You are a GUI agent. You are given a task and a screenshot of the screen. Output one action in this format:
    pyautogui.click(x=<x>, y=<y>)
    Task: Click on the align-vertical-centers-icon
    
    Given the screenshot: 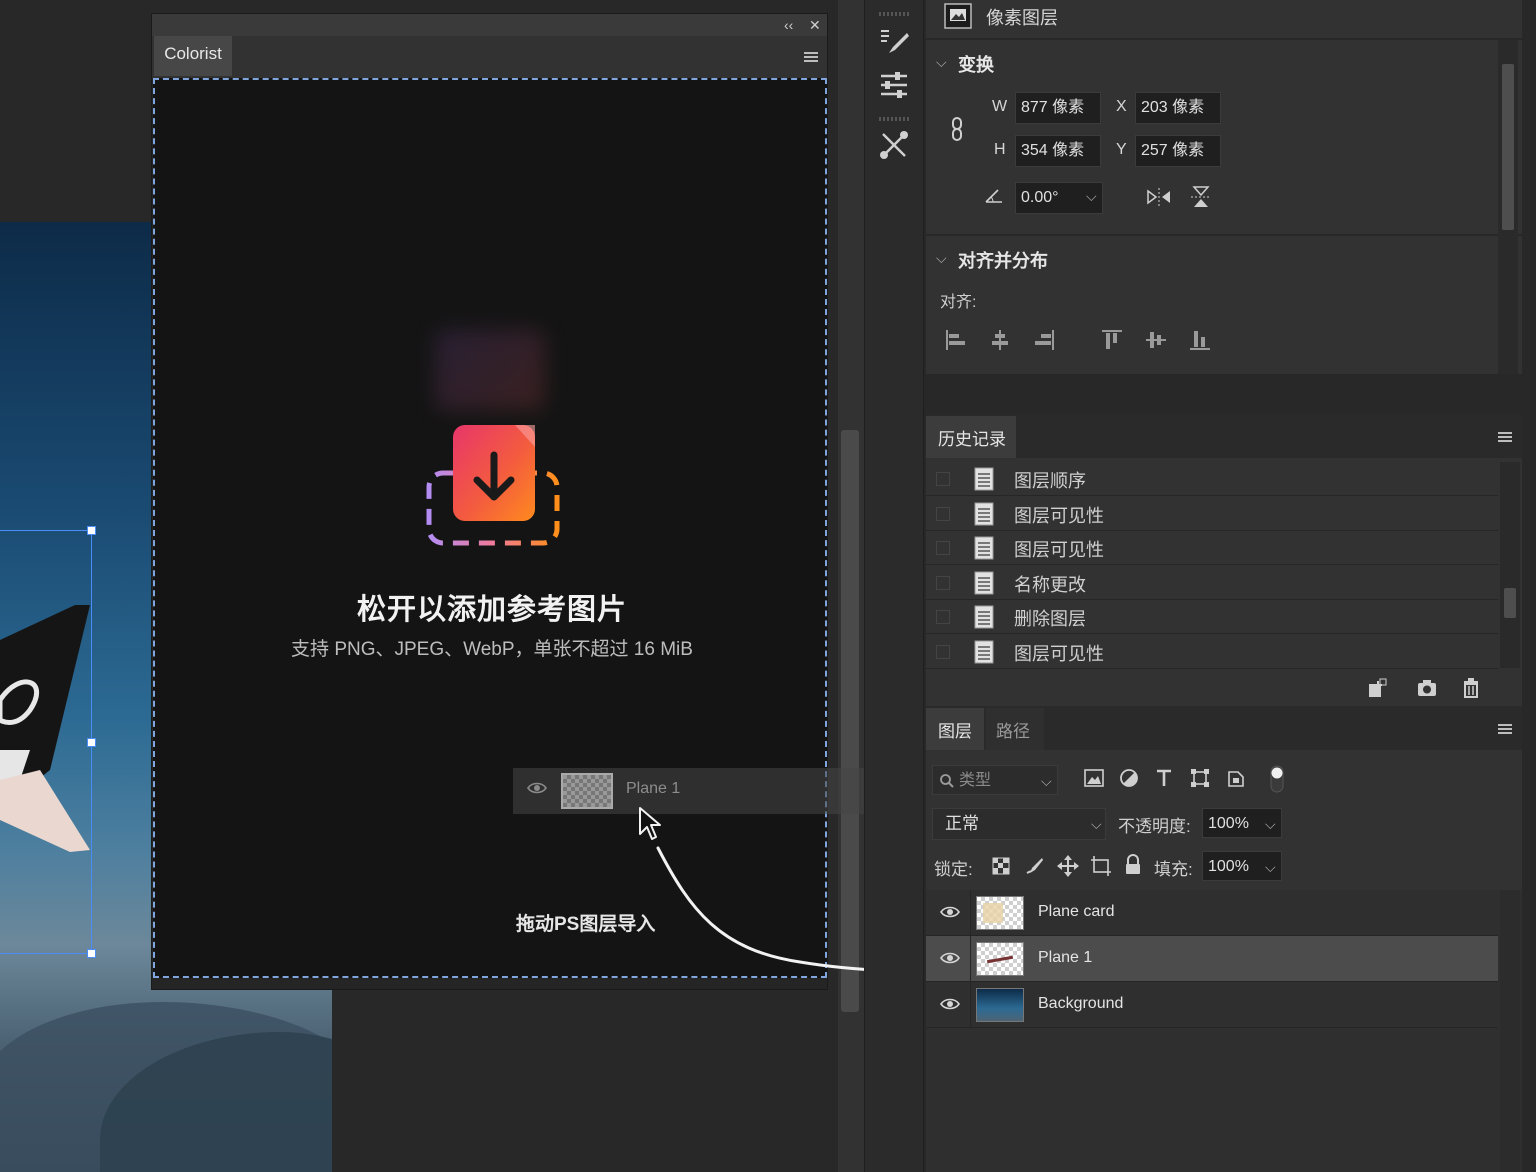 What is the action you would take?
    pyautogui.click(x=1156, y=340)
    